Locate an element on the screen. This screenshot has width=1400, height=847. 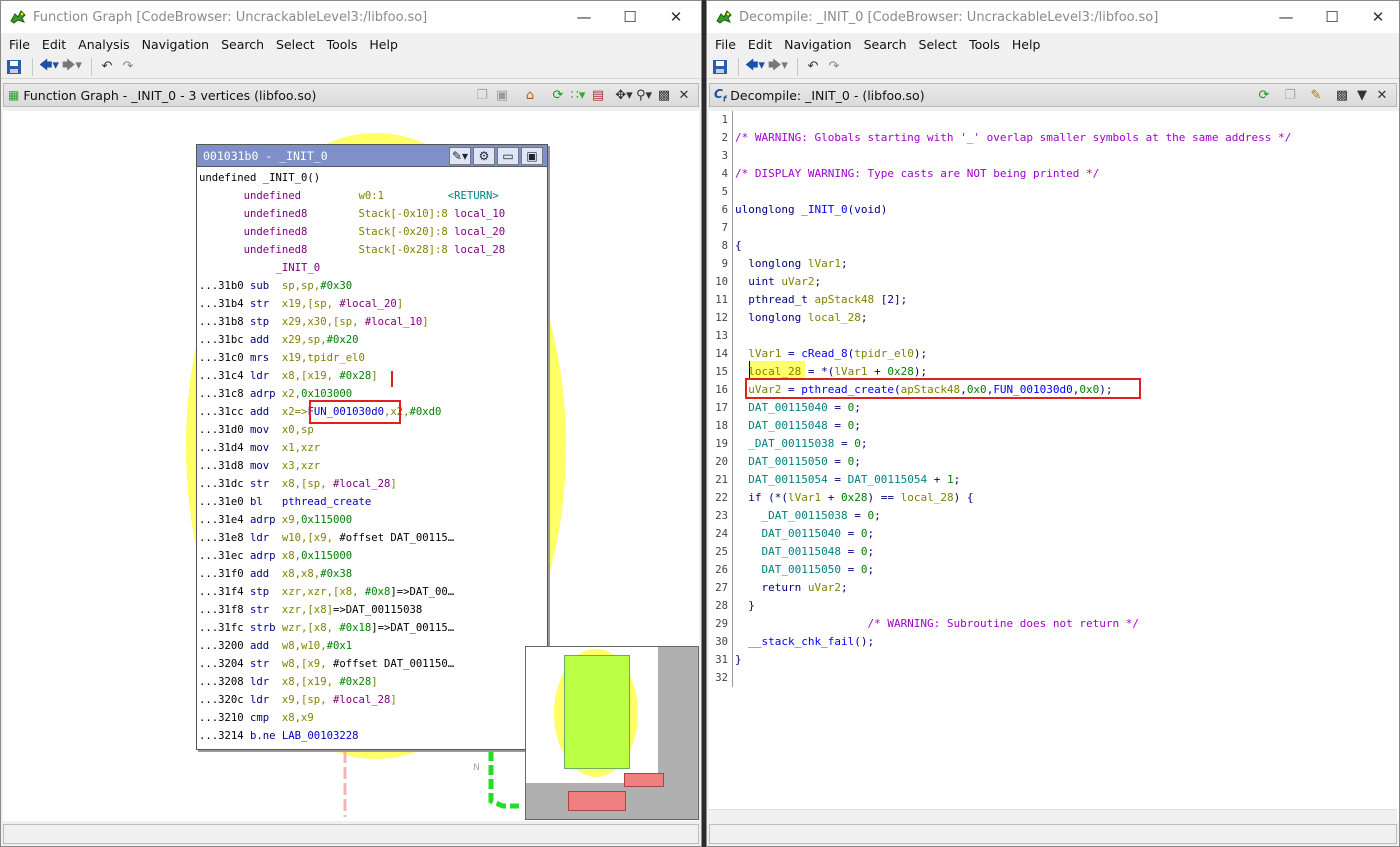
navigate-icon: ✥▾ is located at coordinates (624, 95).